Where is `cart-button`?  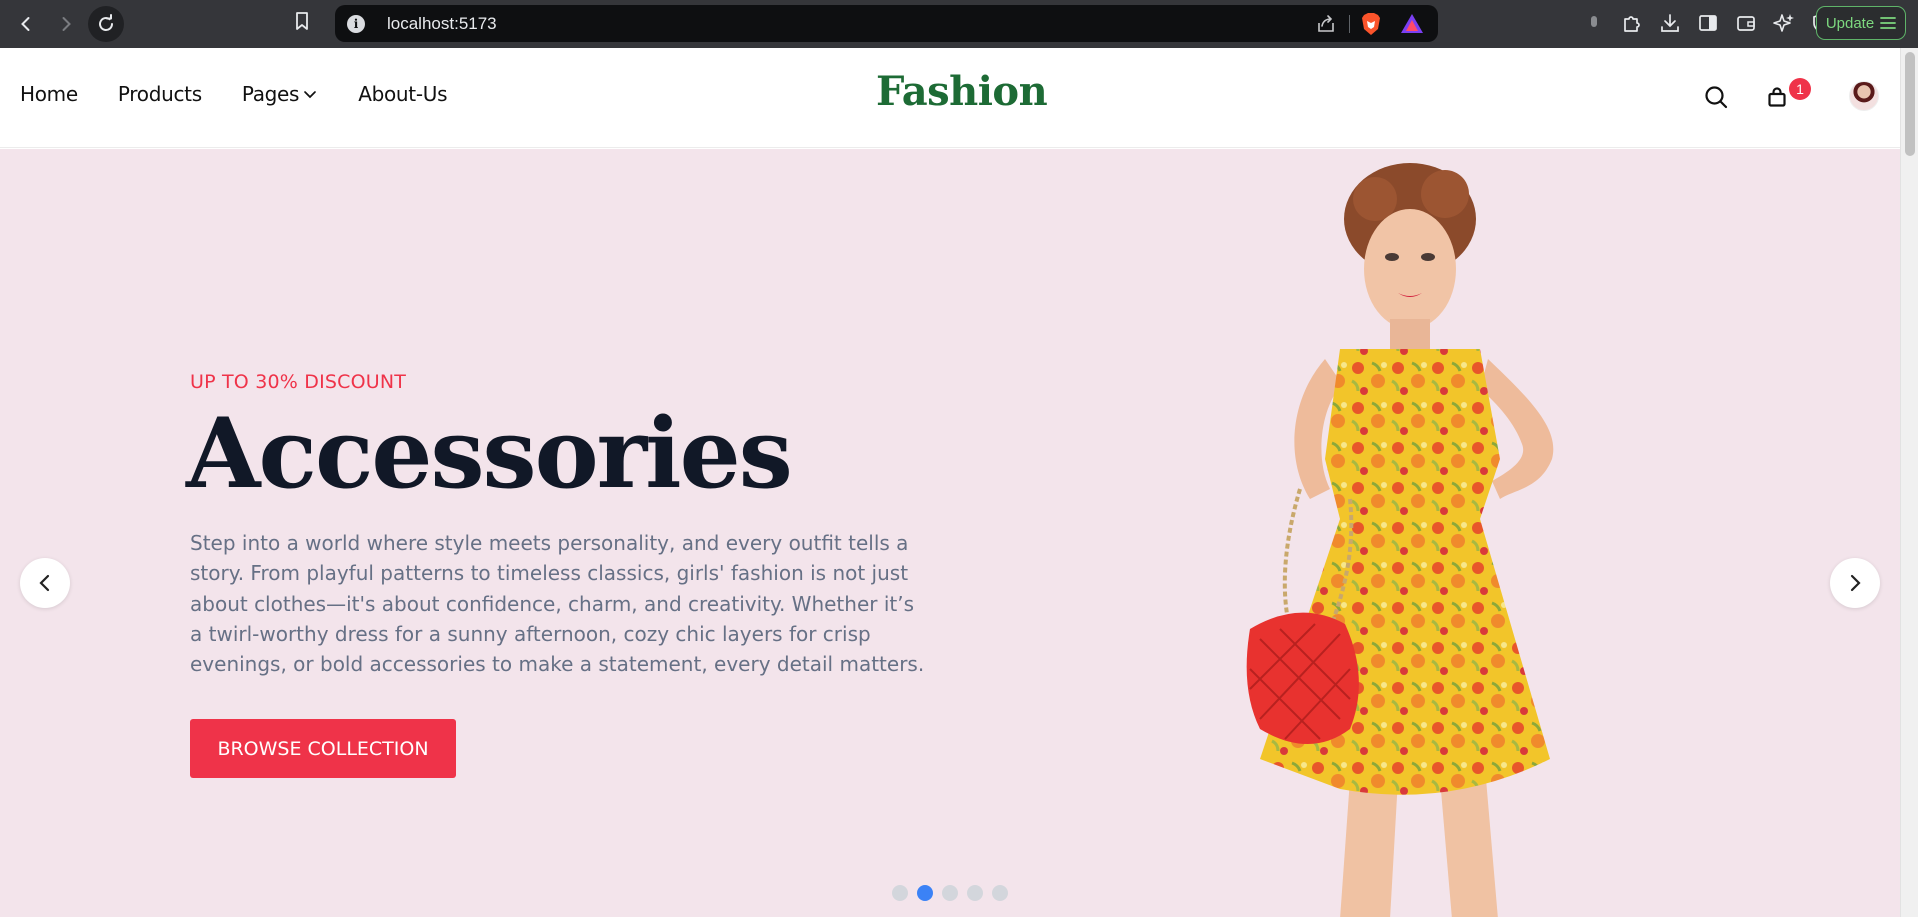
cart-button is located at coordinates (1777, 99).